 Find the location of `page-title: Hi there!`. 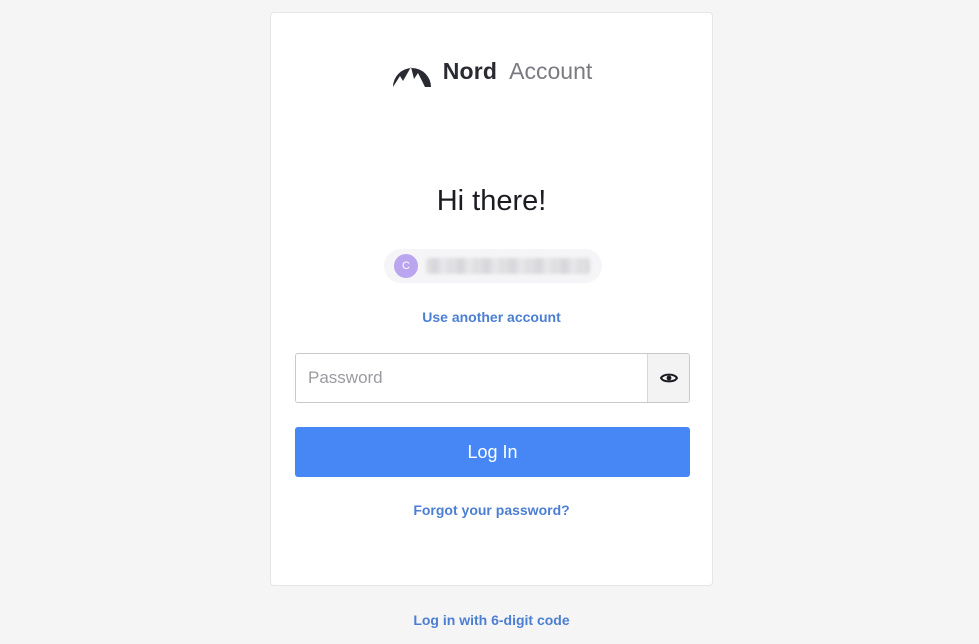

page-title: Hi there! is located at coordinates (491, 201).